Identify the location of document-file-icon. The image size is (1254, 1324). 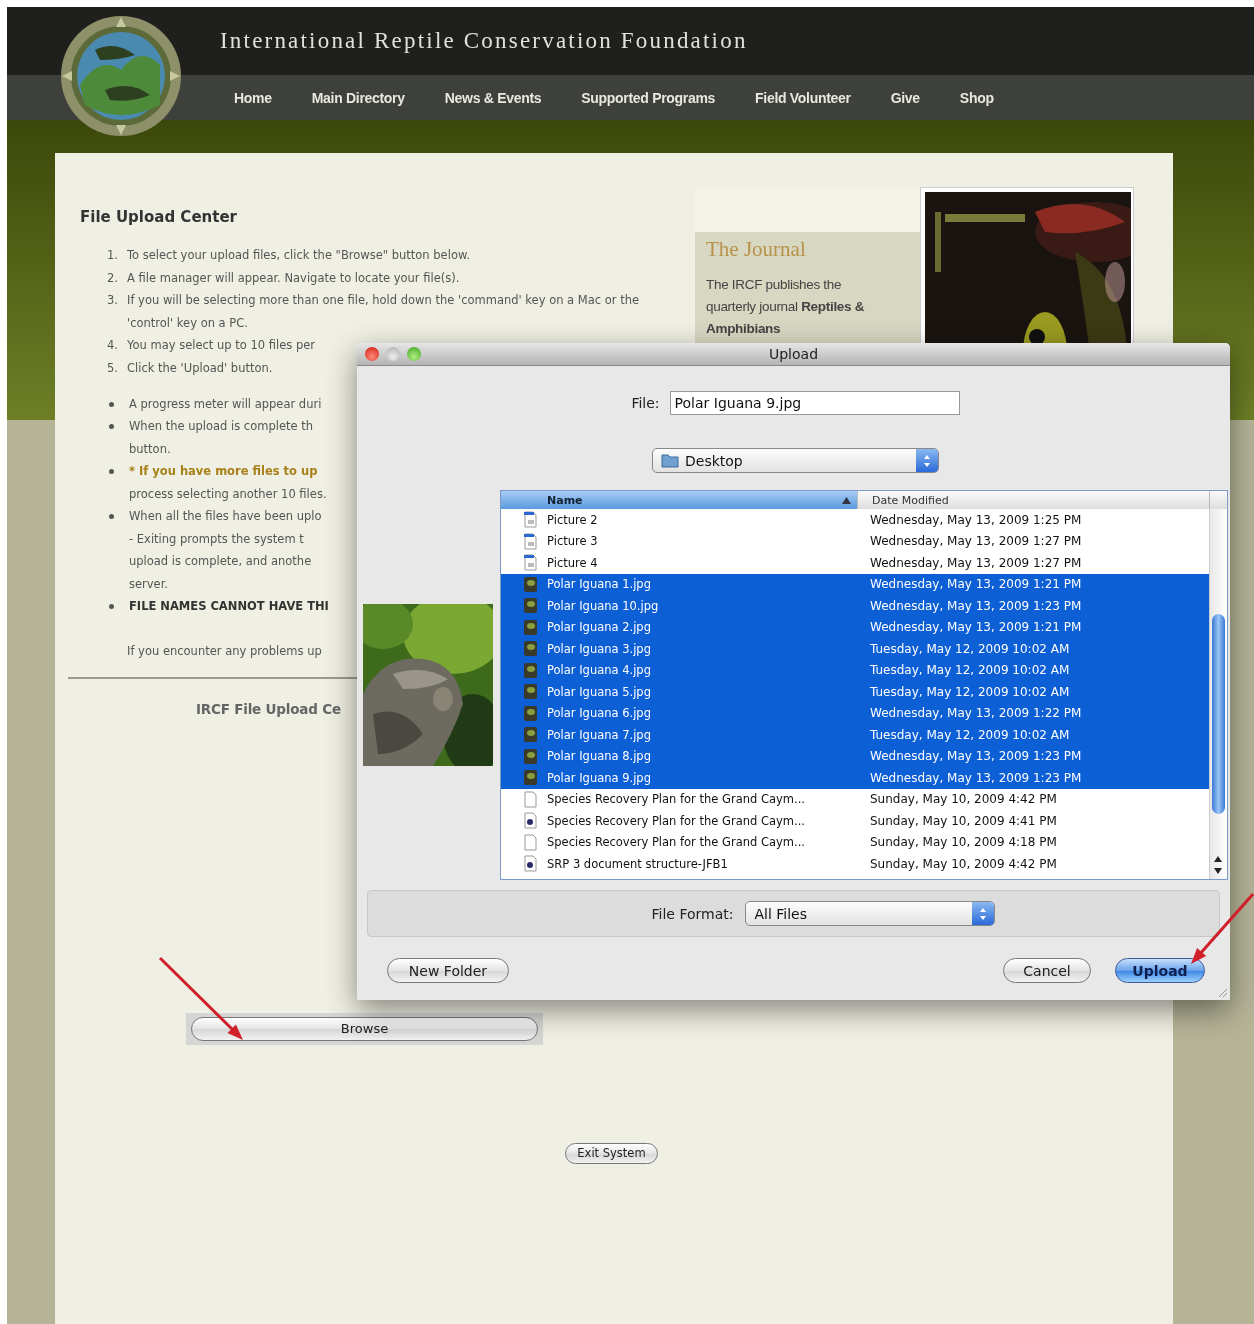
(530, 821).